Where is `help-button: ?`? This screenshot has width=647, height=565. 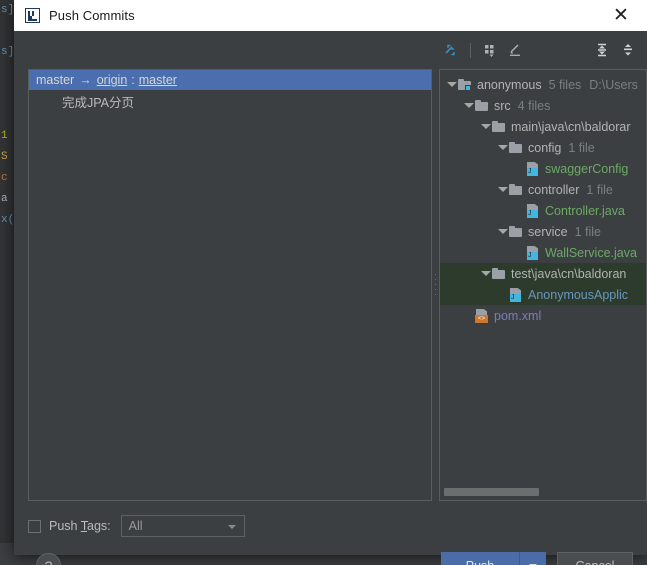
help-button: ? is located at coordinates (48, 559).